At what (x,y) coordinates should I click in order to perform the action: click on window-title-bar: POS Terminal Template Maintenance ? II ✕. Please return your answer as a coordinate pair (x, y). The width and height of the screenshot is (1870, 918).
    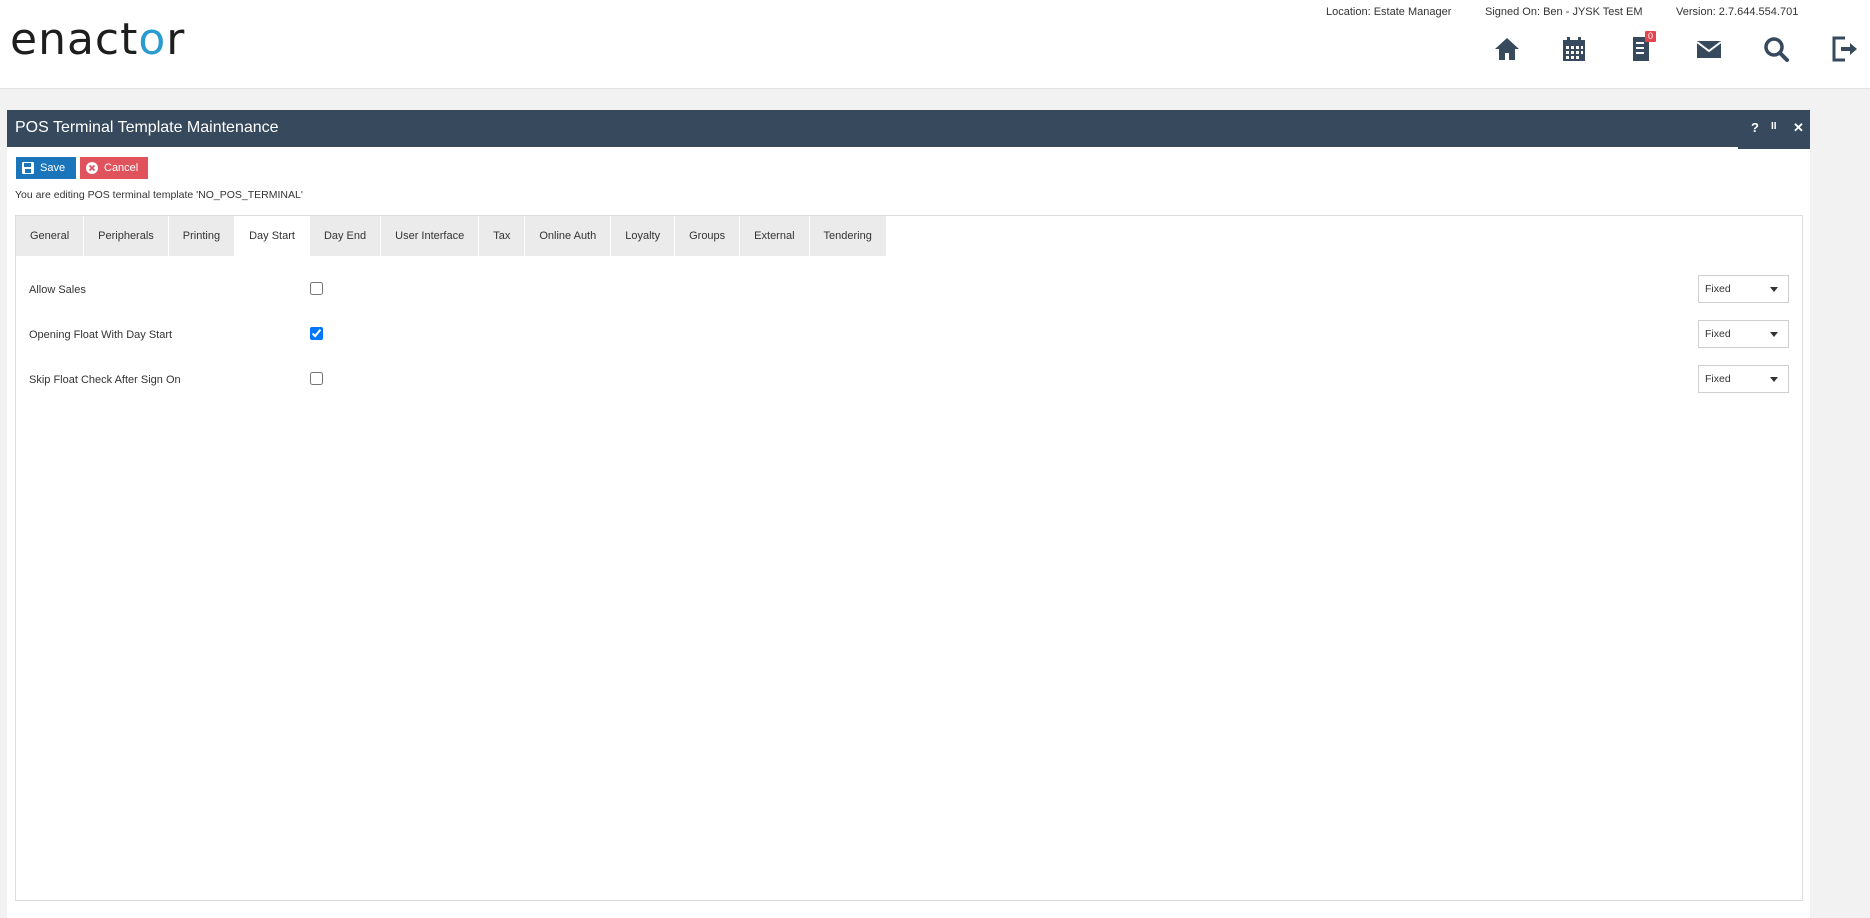
    Looking at the image, I should click on (908, 128).